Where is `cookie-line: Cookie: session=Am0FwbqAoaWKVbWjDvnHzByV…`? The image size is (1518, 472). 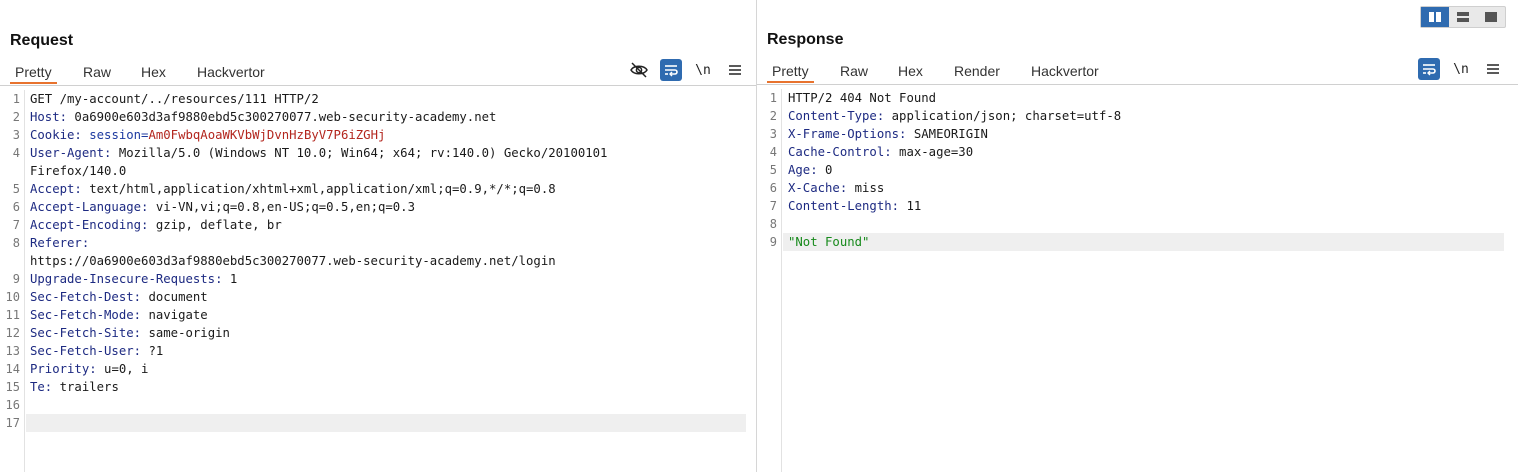
cookie-line: Cookie: session=Am0FwbqAoaWKVbWjDvnHzByV… is located at coordinates (207, 135).